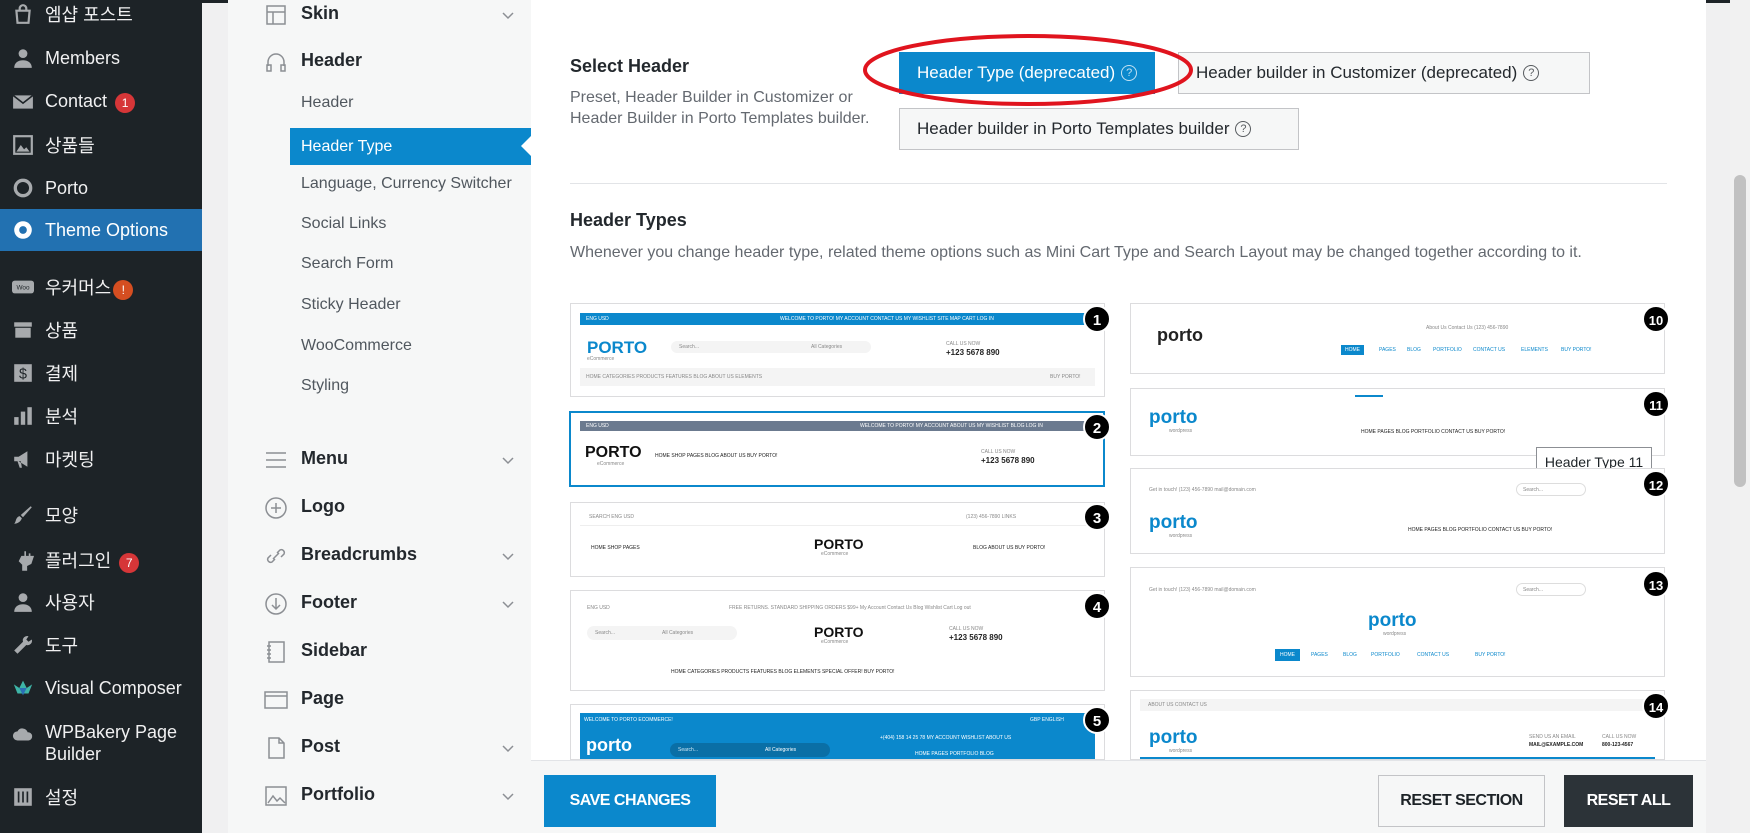 This screenshot has height=833, width=1750. Describe the element at coordinates (379, 652) in the screenshot. I see `section-sidebar: Sidebar` at that location.